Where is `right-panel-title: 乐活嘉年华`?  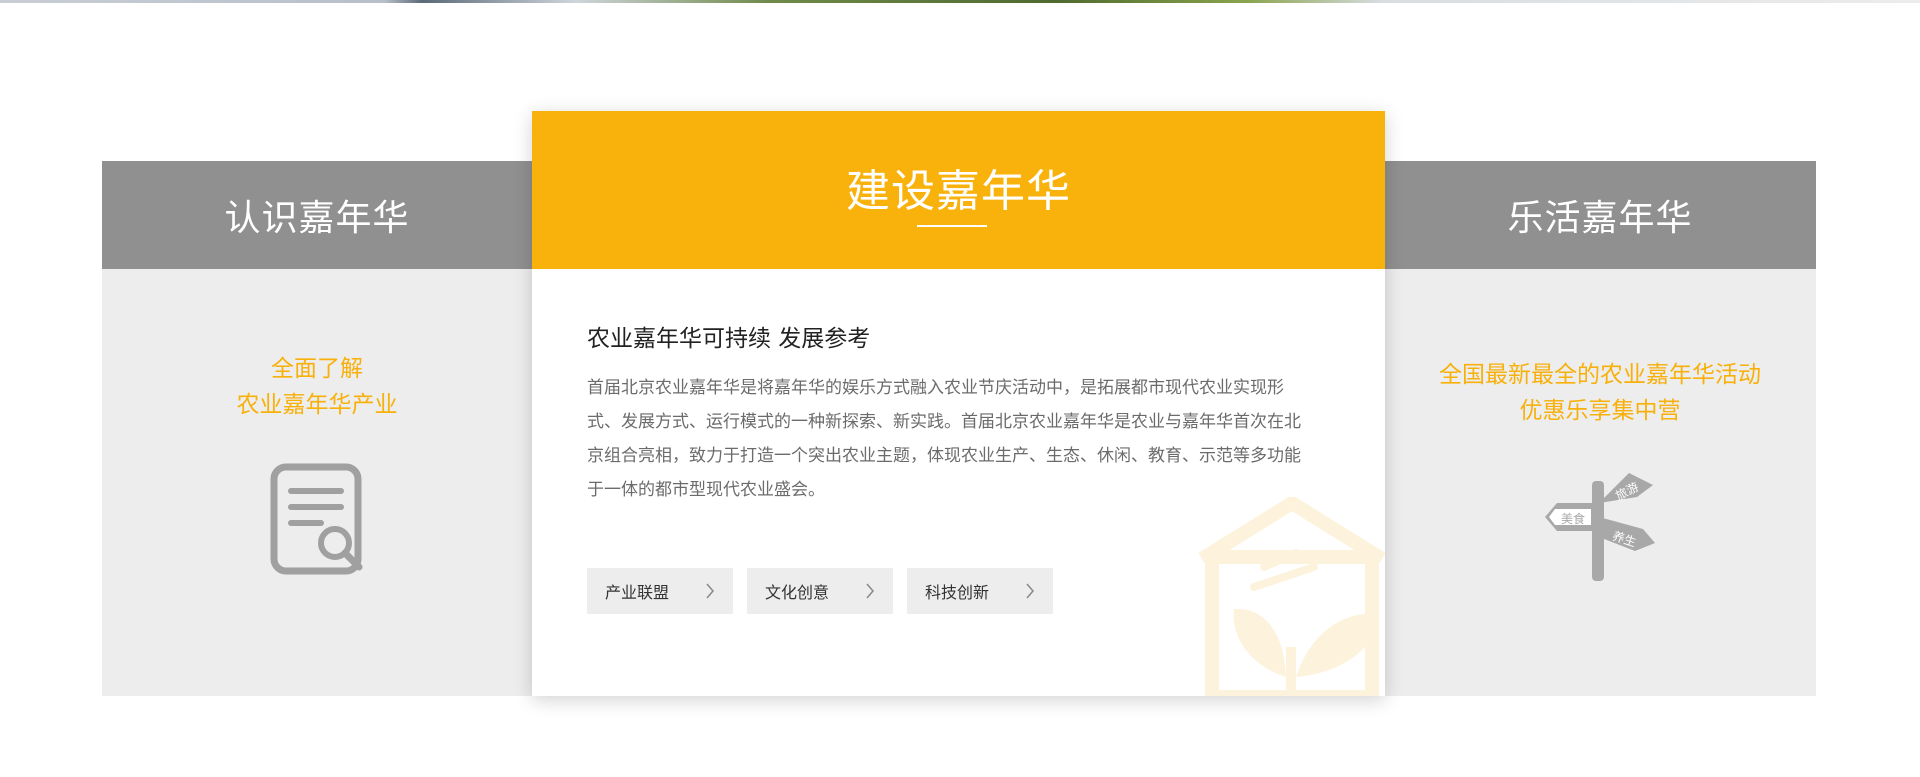
right-panel-title: 乐活嘉年华 is located at coordinates (1600, 218).